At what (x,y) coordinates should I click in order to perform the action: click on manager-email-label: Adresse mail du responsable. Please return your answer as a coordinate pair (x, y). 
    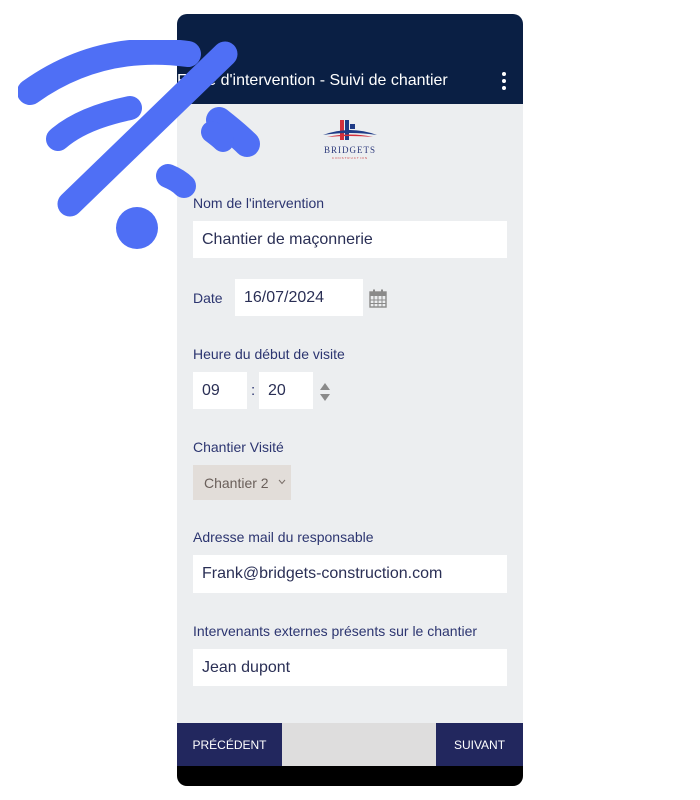
    Looking at the image, I should click on (283, 537).